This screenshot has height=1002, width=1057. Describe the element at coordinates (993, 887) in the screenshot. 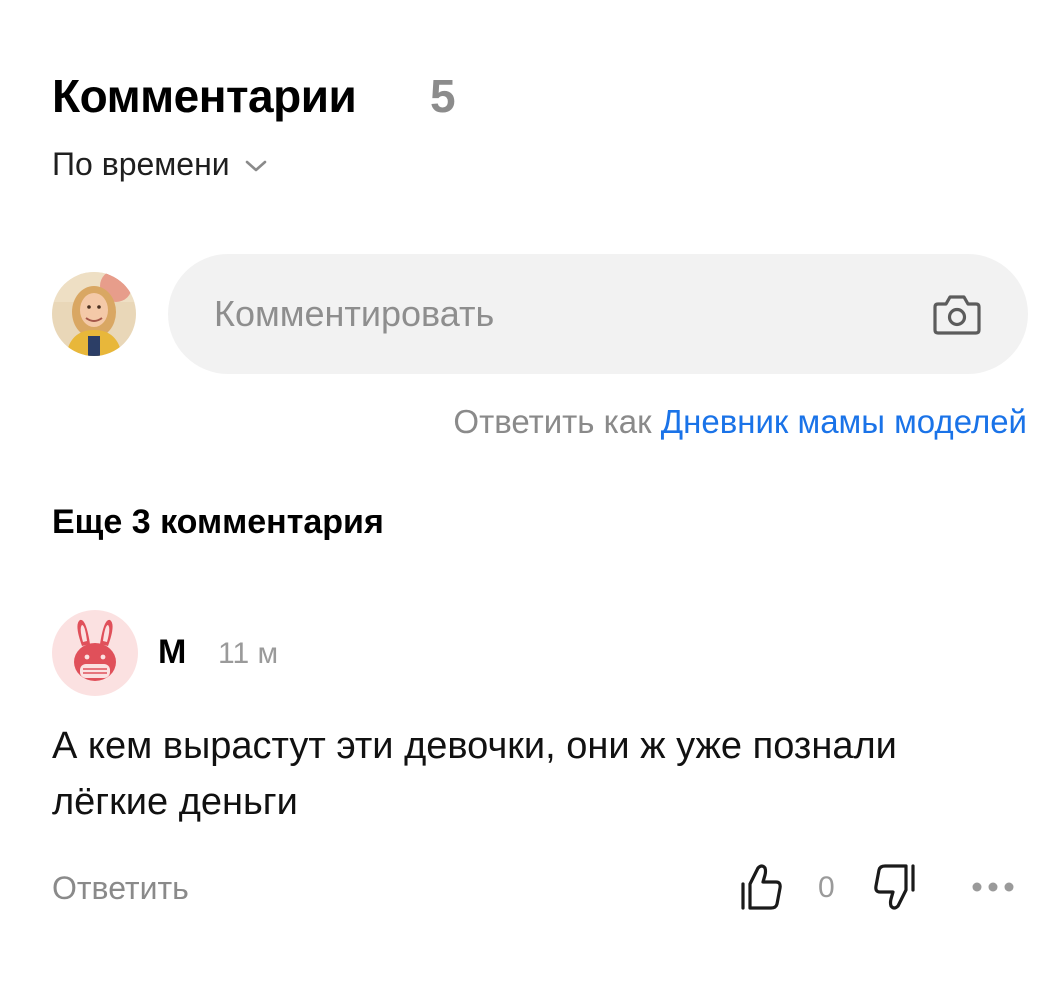

I see `more-options-icon` at that location.